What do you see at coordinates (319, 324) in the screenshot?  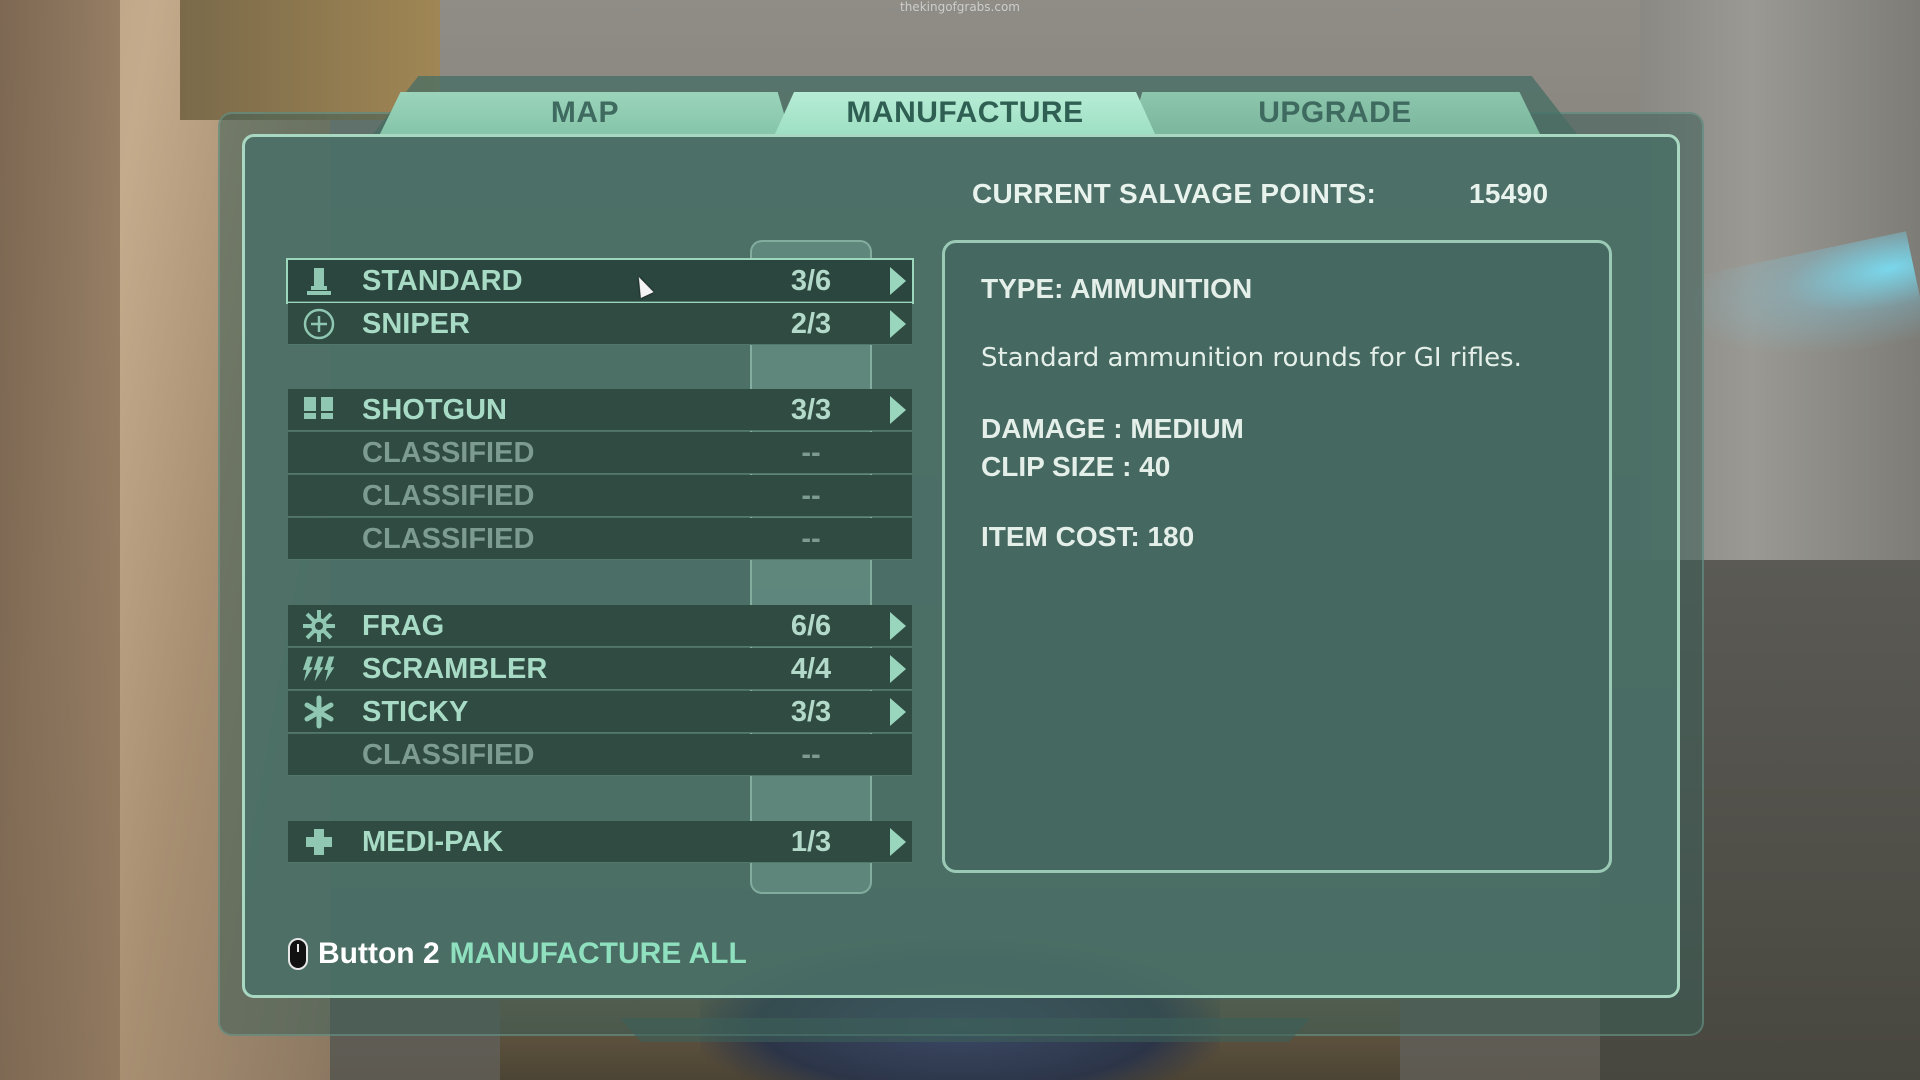 I see `crosshair-icon` at bounding box center [319, 324].